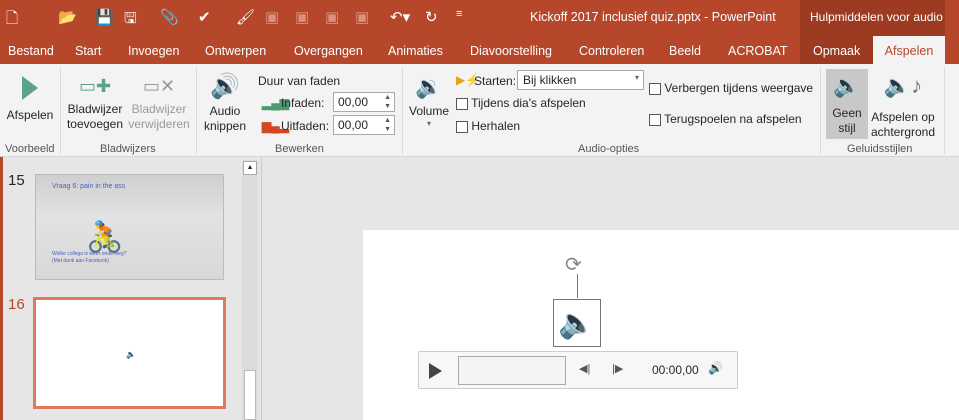 This screenshot has width=959, height=420. I want to click on skip-back-icon: ◀|, so click(584, 368).